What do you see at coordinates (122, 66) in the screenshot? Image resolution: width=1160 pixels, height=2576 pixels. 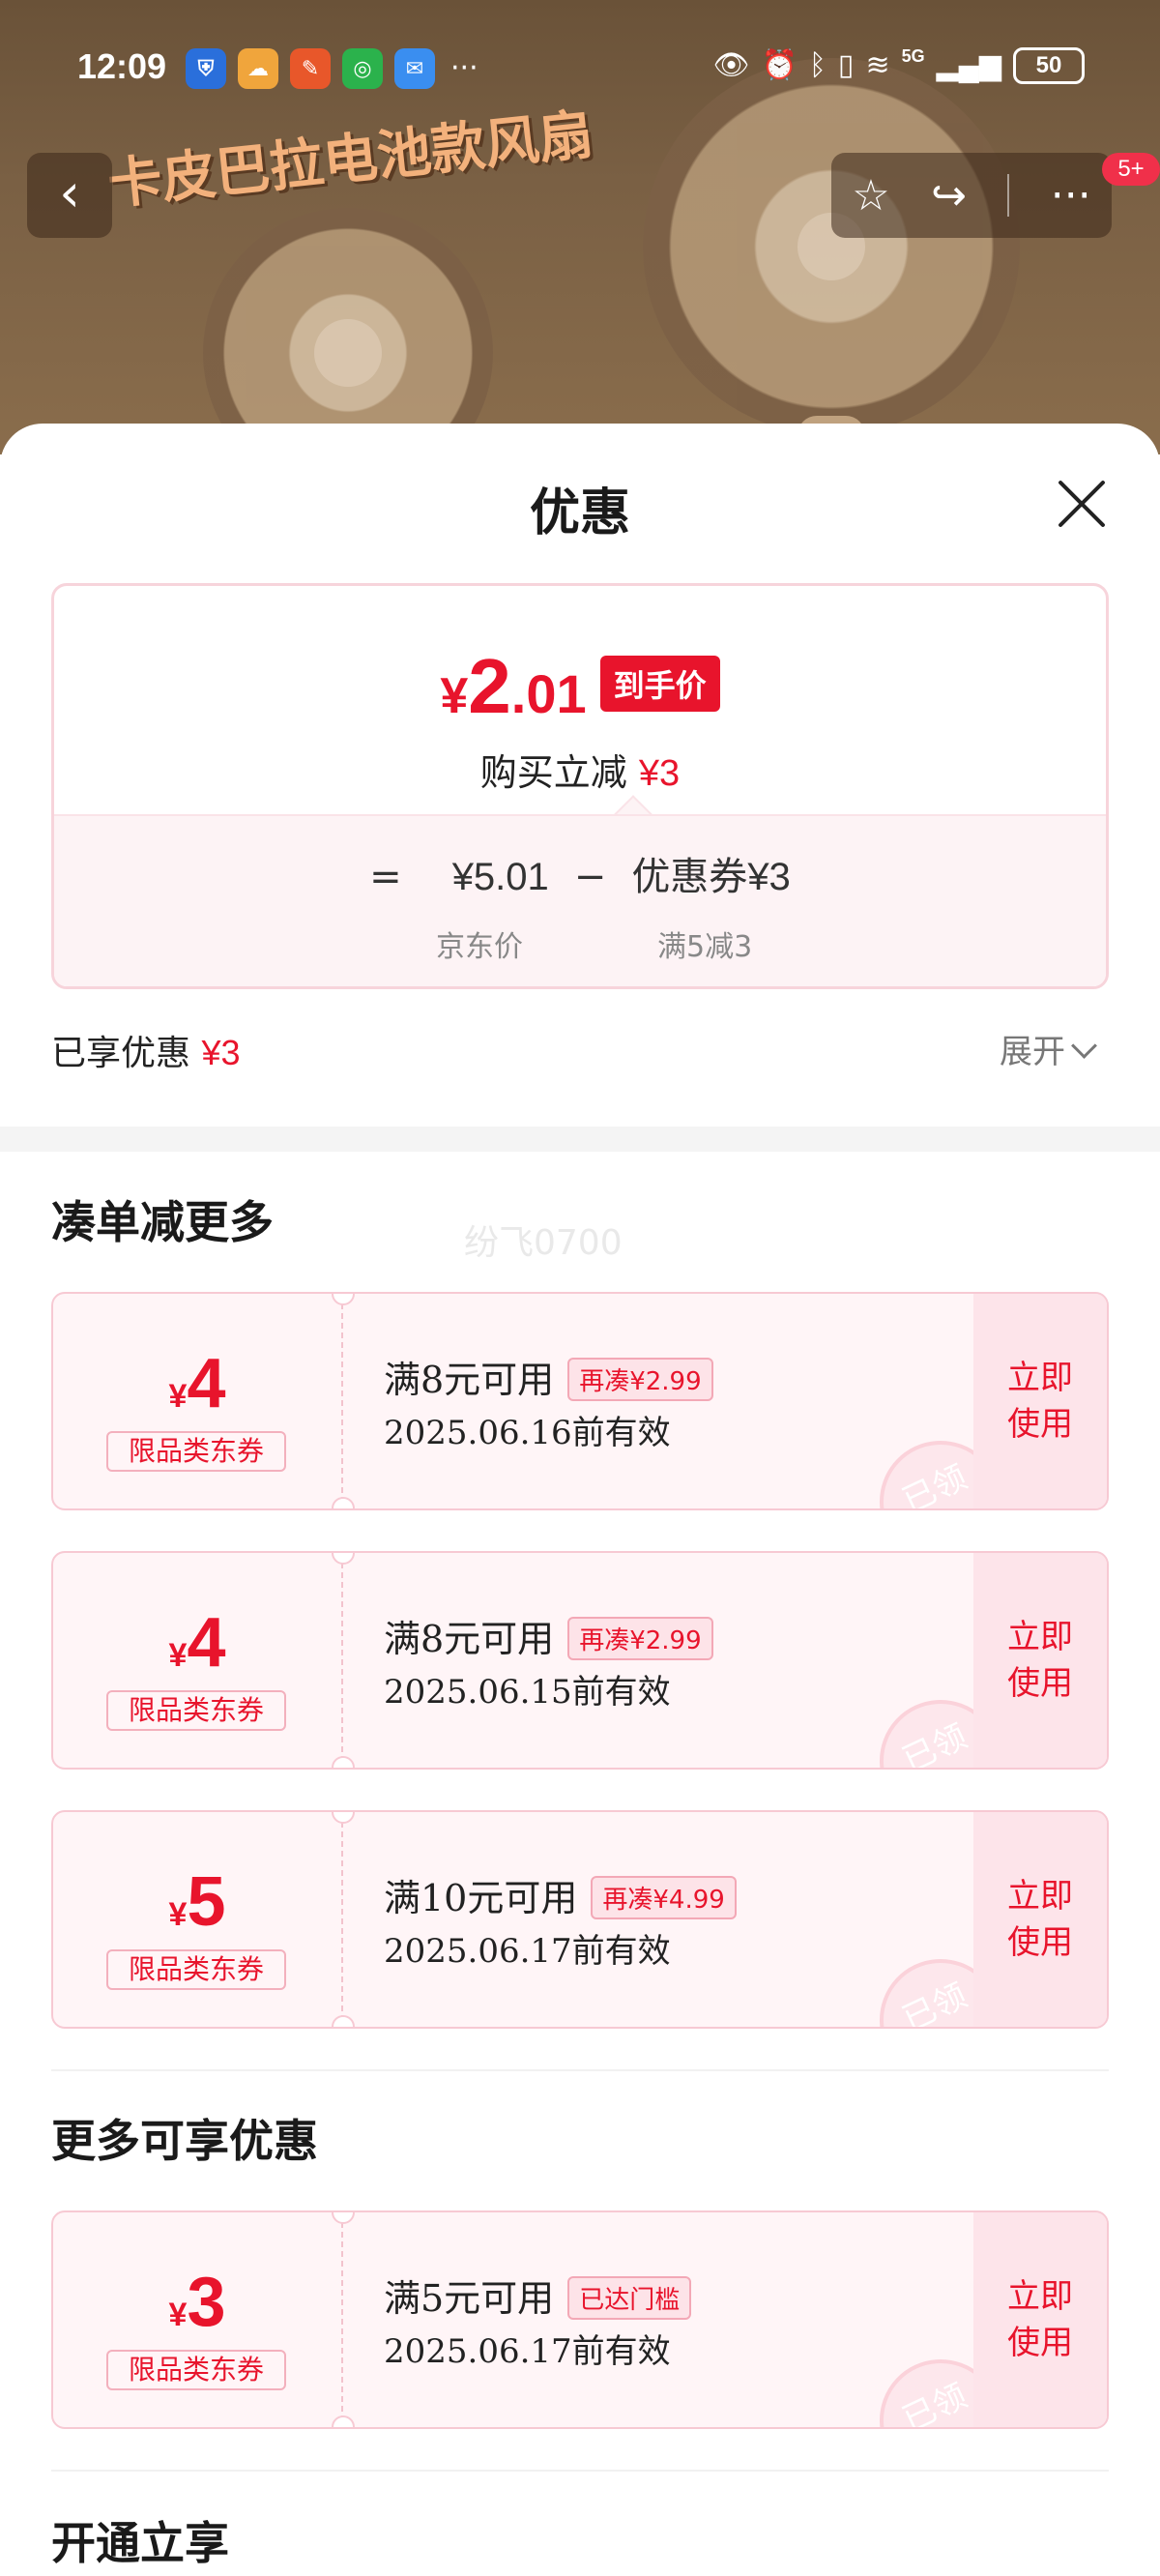 I see `status-time: 12:09` at bounding box center [122, 66].